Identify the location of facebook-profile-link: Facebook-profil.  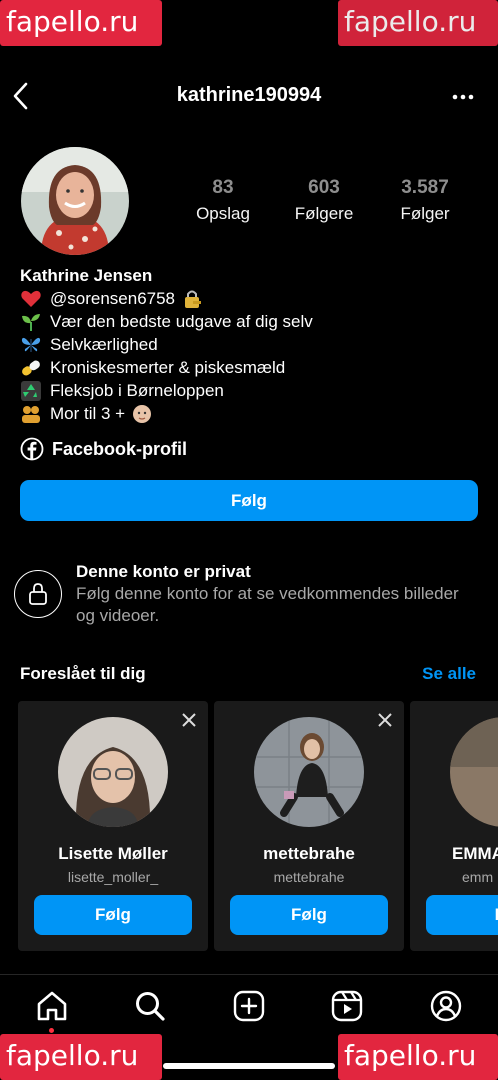
(103, 449).